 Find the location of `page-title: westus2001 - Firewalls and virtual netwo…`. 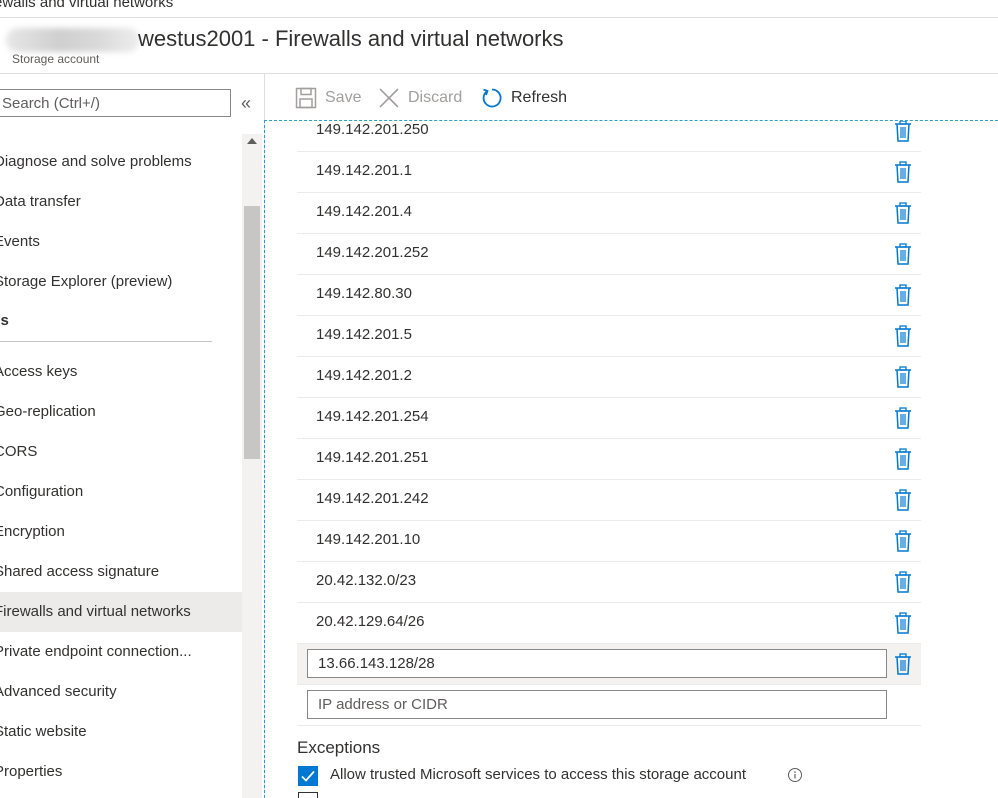

page-title: westus2001 - Firewalls and virtual netwo… is located at coordinates (351, 38).